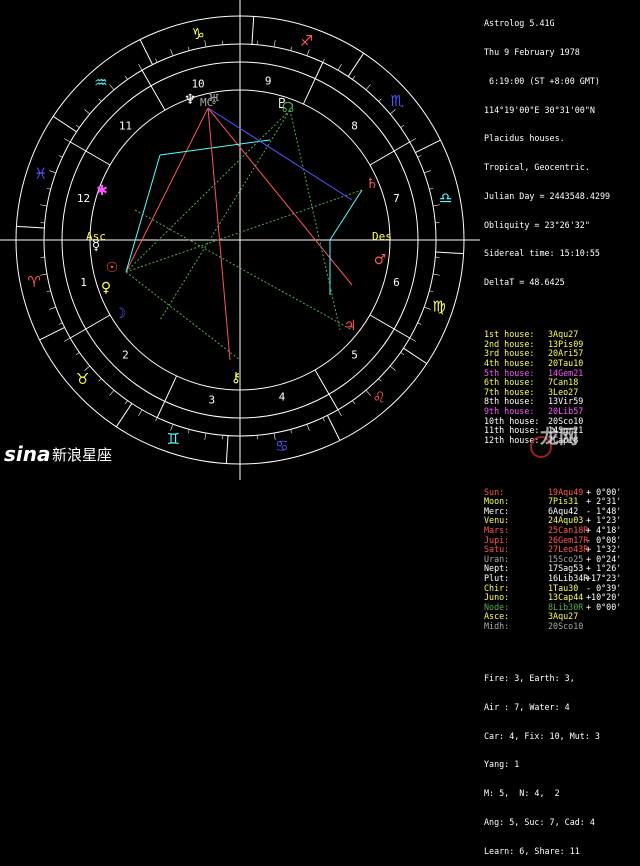 The width and height of the screenshot is (640, 866). Describe the element at coordinates (560, 708) in the screenshot. I see `element-line-2: Air : 7, Water: 4` at that location.